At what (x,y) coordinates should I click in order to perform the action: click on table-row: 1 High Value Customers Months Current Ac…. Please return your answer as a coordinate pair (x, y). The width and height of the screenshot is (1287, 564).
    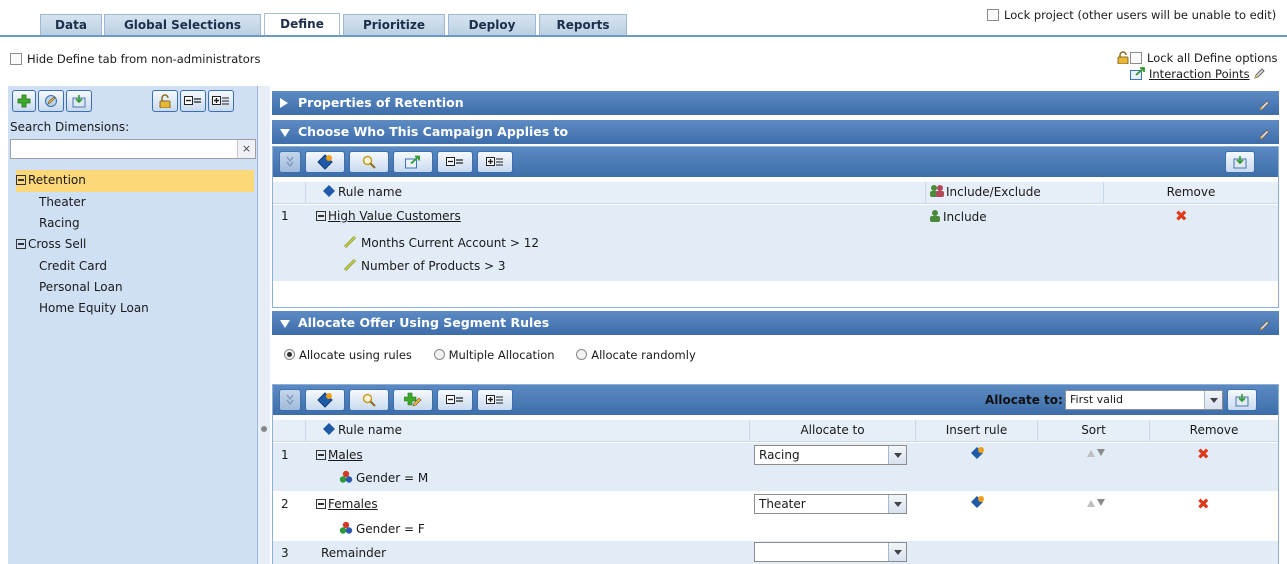
    Looking at the image, I should click on (775, 243).